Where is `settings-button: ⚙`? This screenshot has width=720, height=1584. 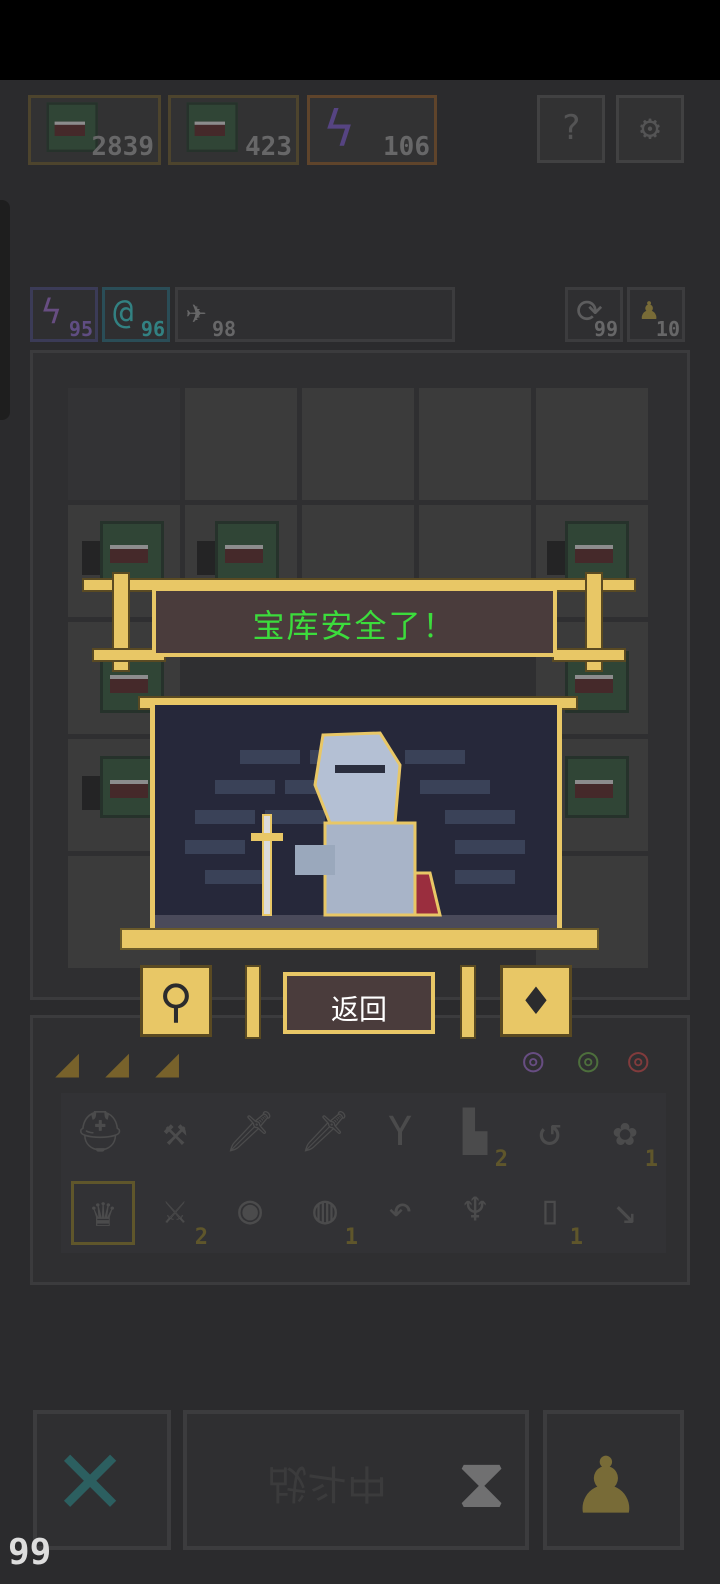 settings-button: ⚙ is located at coordinates (650, 129).